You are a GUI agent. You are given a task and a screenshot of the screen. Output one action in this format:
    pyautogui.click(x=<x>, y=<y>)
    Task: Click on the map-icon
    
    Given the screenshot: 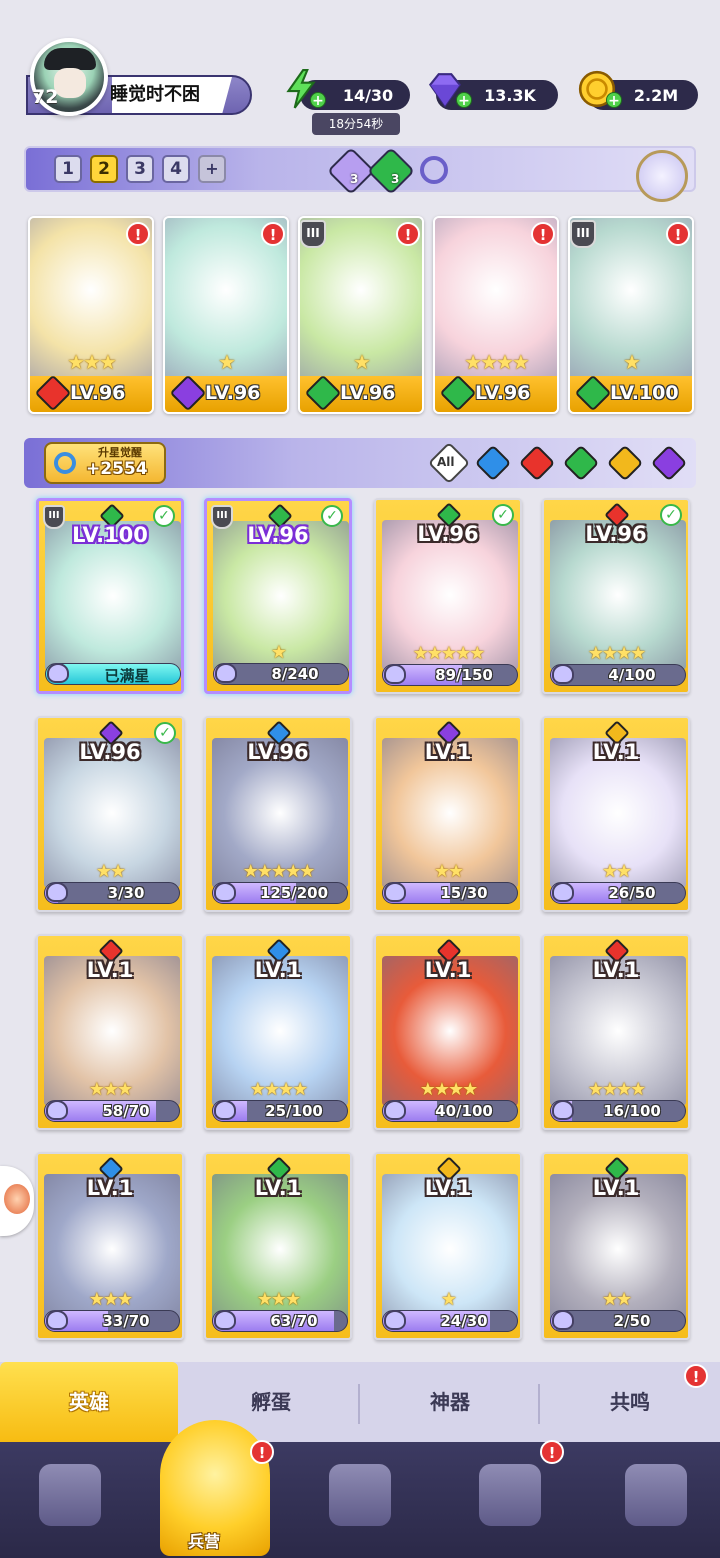 What is the action you would take?
    pyautogui.click(x=360, y=1495)
    